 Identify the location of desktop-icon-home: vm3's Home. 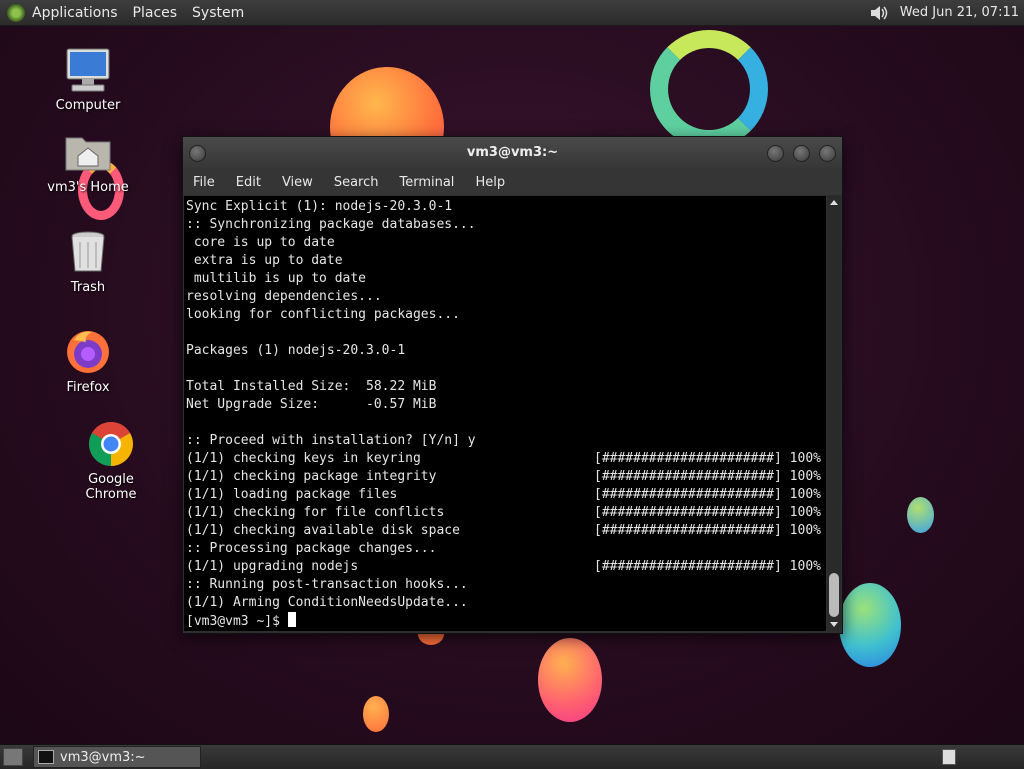
(88, 161).